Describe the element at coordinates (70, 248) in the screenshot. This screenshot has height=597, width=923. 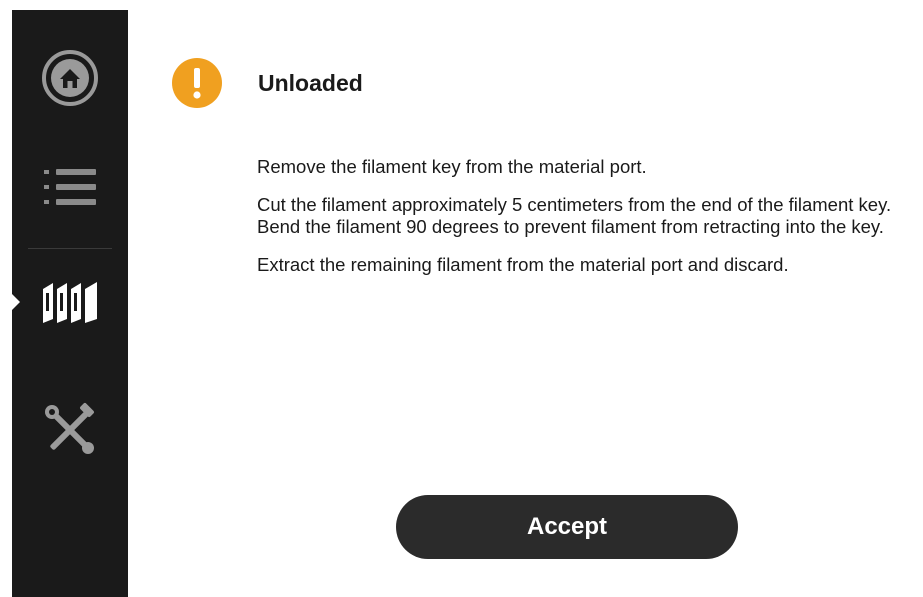
I see `sidebar-divider` at that location.